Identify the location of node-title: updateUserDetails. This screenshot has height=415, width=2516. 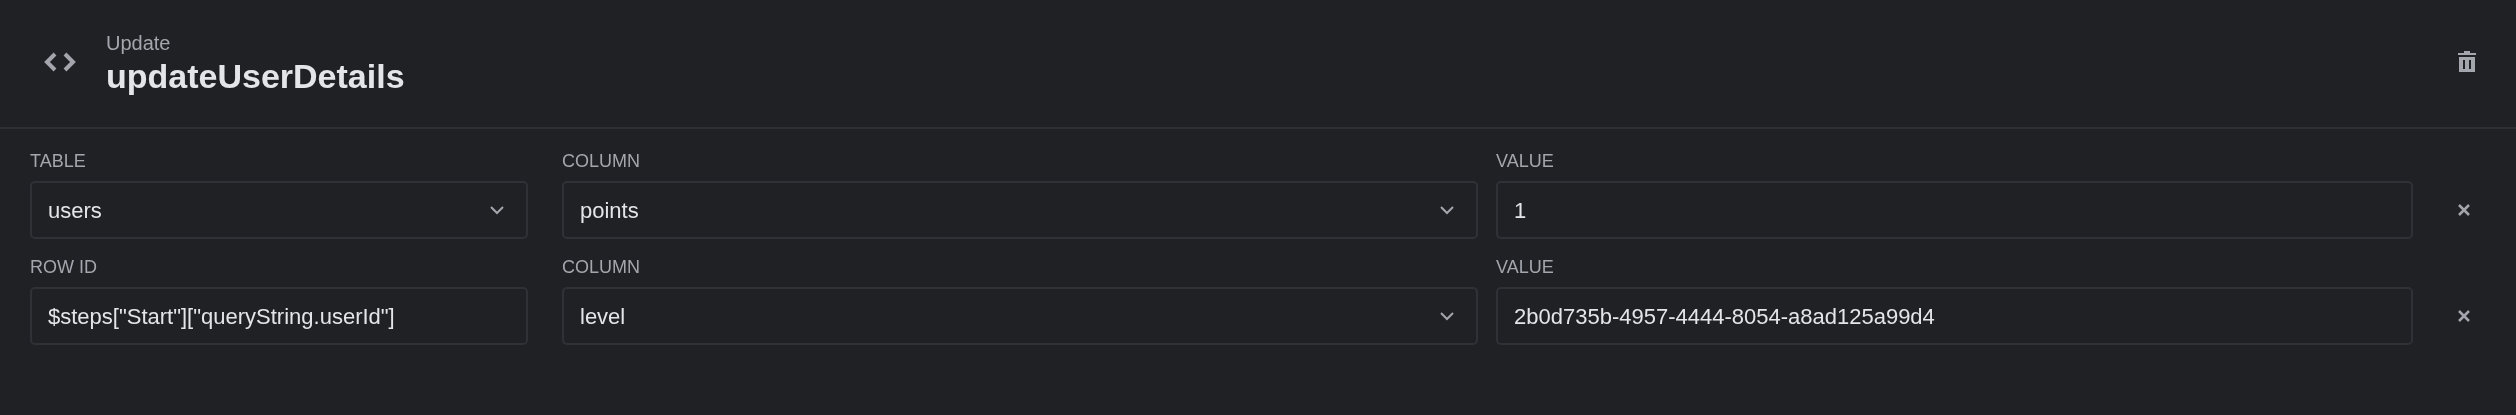
(255, 76).